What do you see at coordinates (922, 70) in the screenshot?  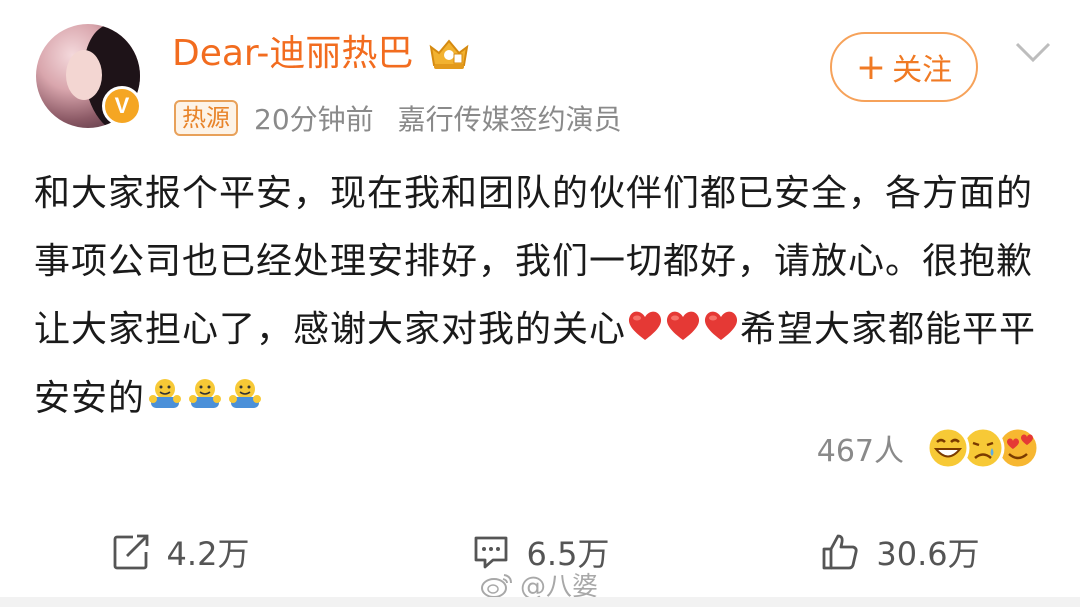 I see `follow-label: 关注` at bounding box center [922, 70].